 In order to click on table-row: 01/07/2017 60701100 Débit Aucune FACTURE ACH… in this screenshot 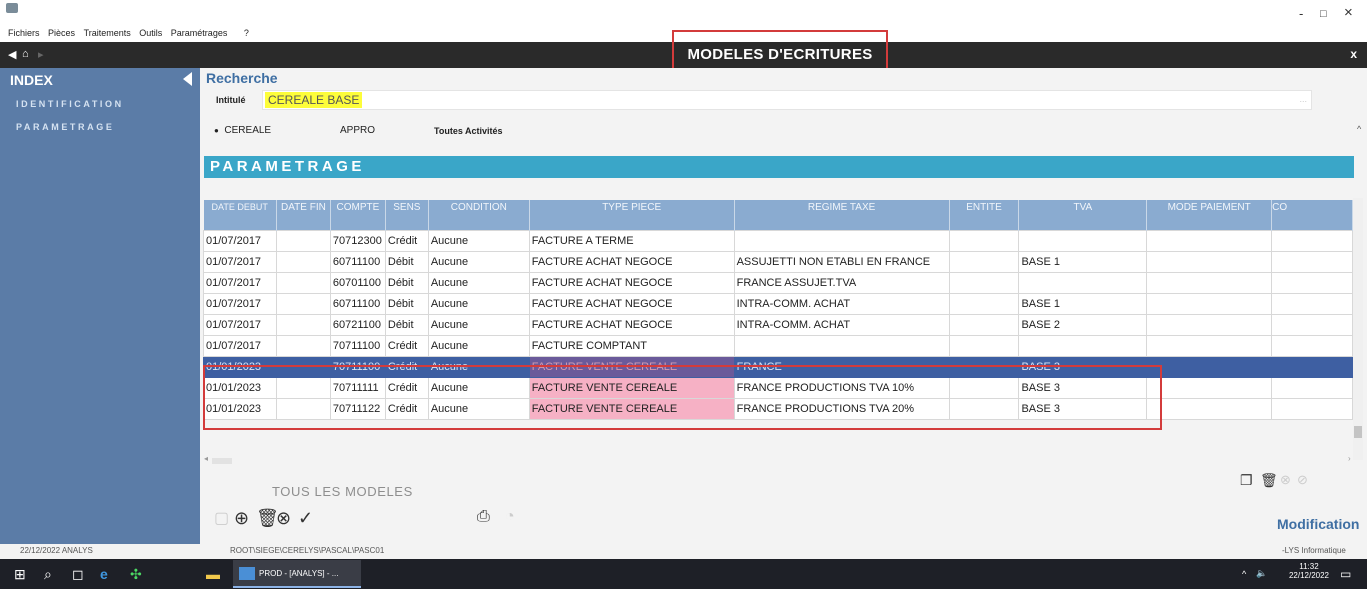, I will do `click(778, 282)`.